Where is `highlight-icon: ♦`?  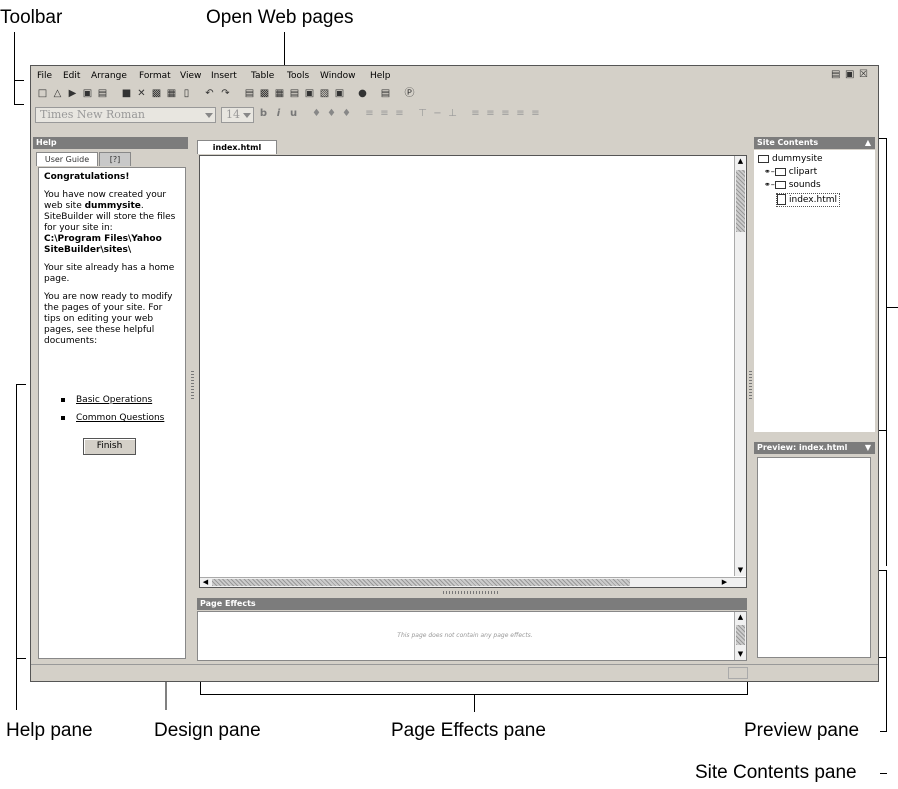
highlight-icon: ♦ is located at coordinates (331, 113).